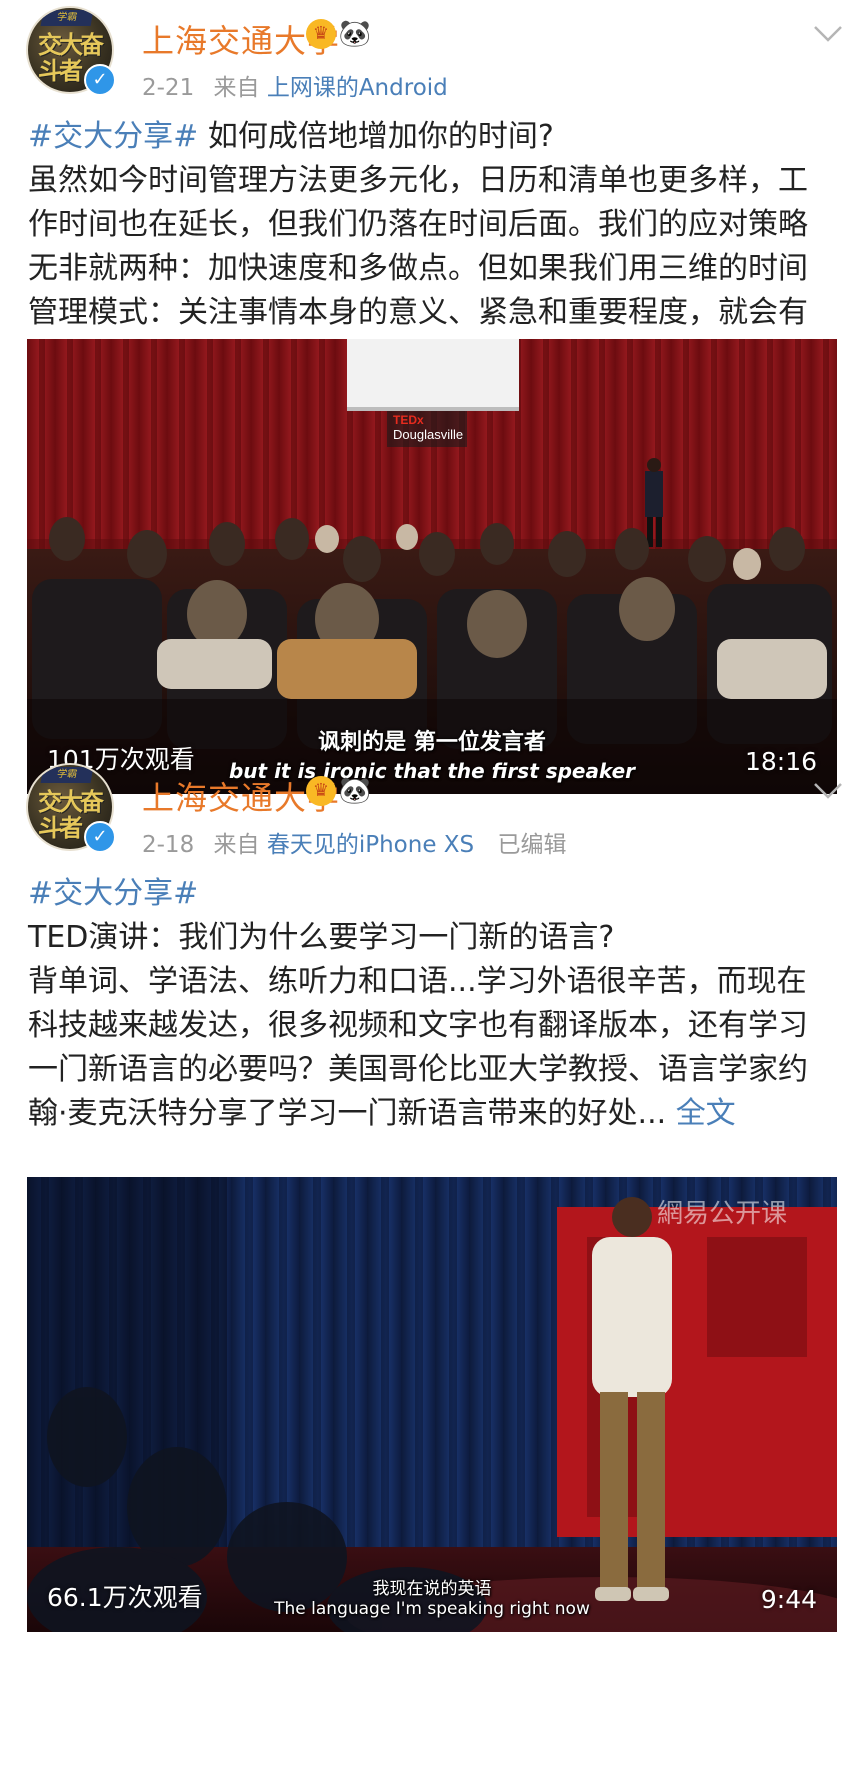  Describe the element at coordinates (168, 88) in the screenshot. I see `post-date: 2-21` at that location.